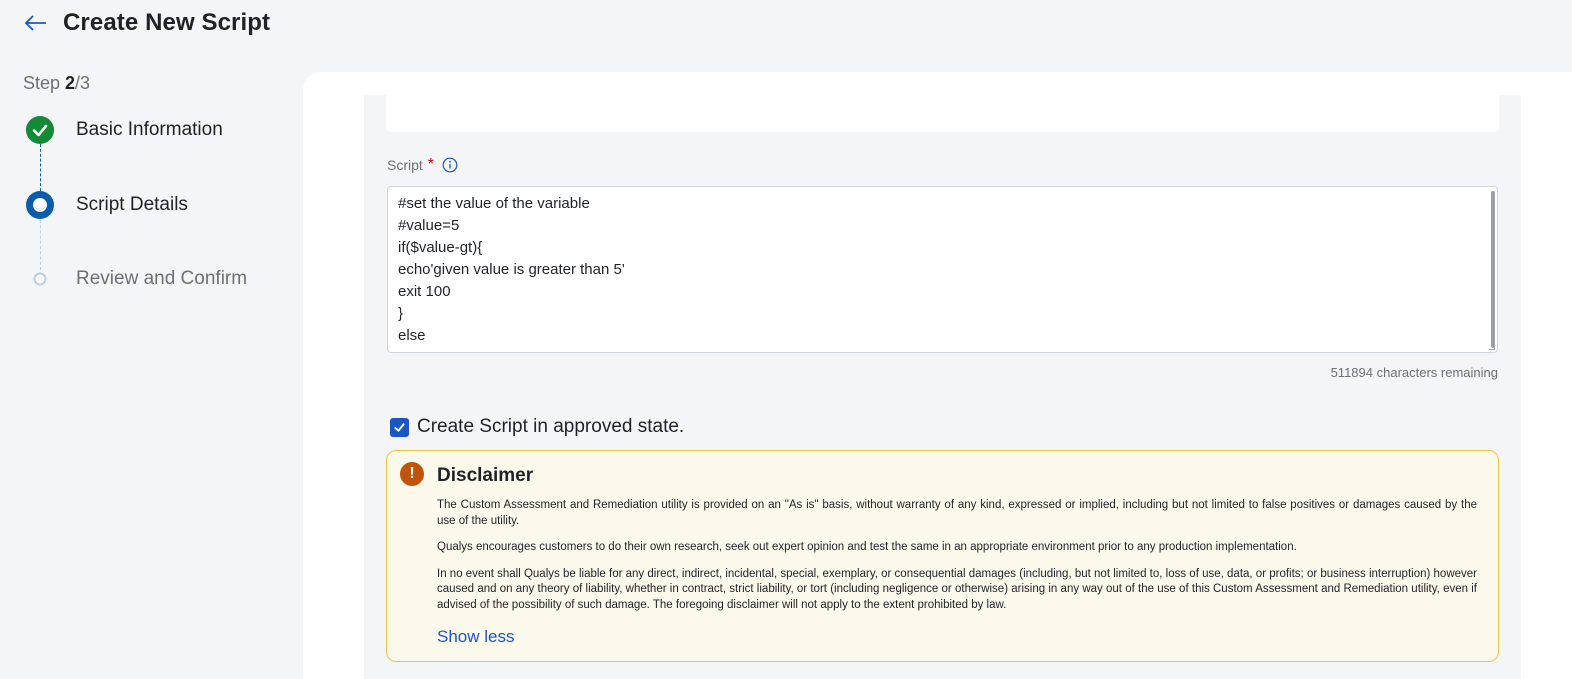 This screenshot has width=1572, height=679. I want to click on step-script-details: Script Details, so click(150, 210).